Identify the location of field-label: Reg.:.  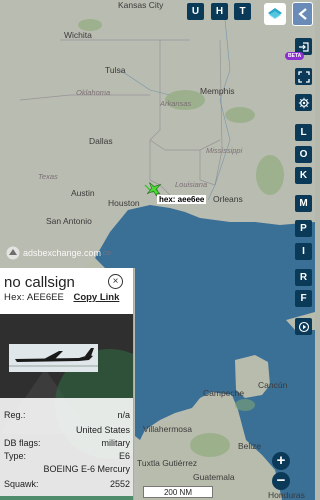
(15, 415).